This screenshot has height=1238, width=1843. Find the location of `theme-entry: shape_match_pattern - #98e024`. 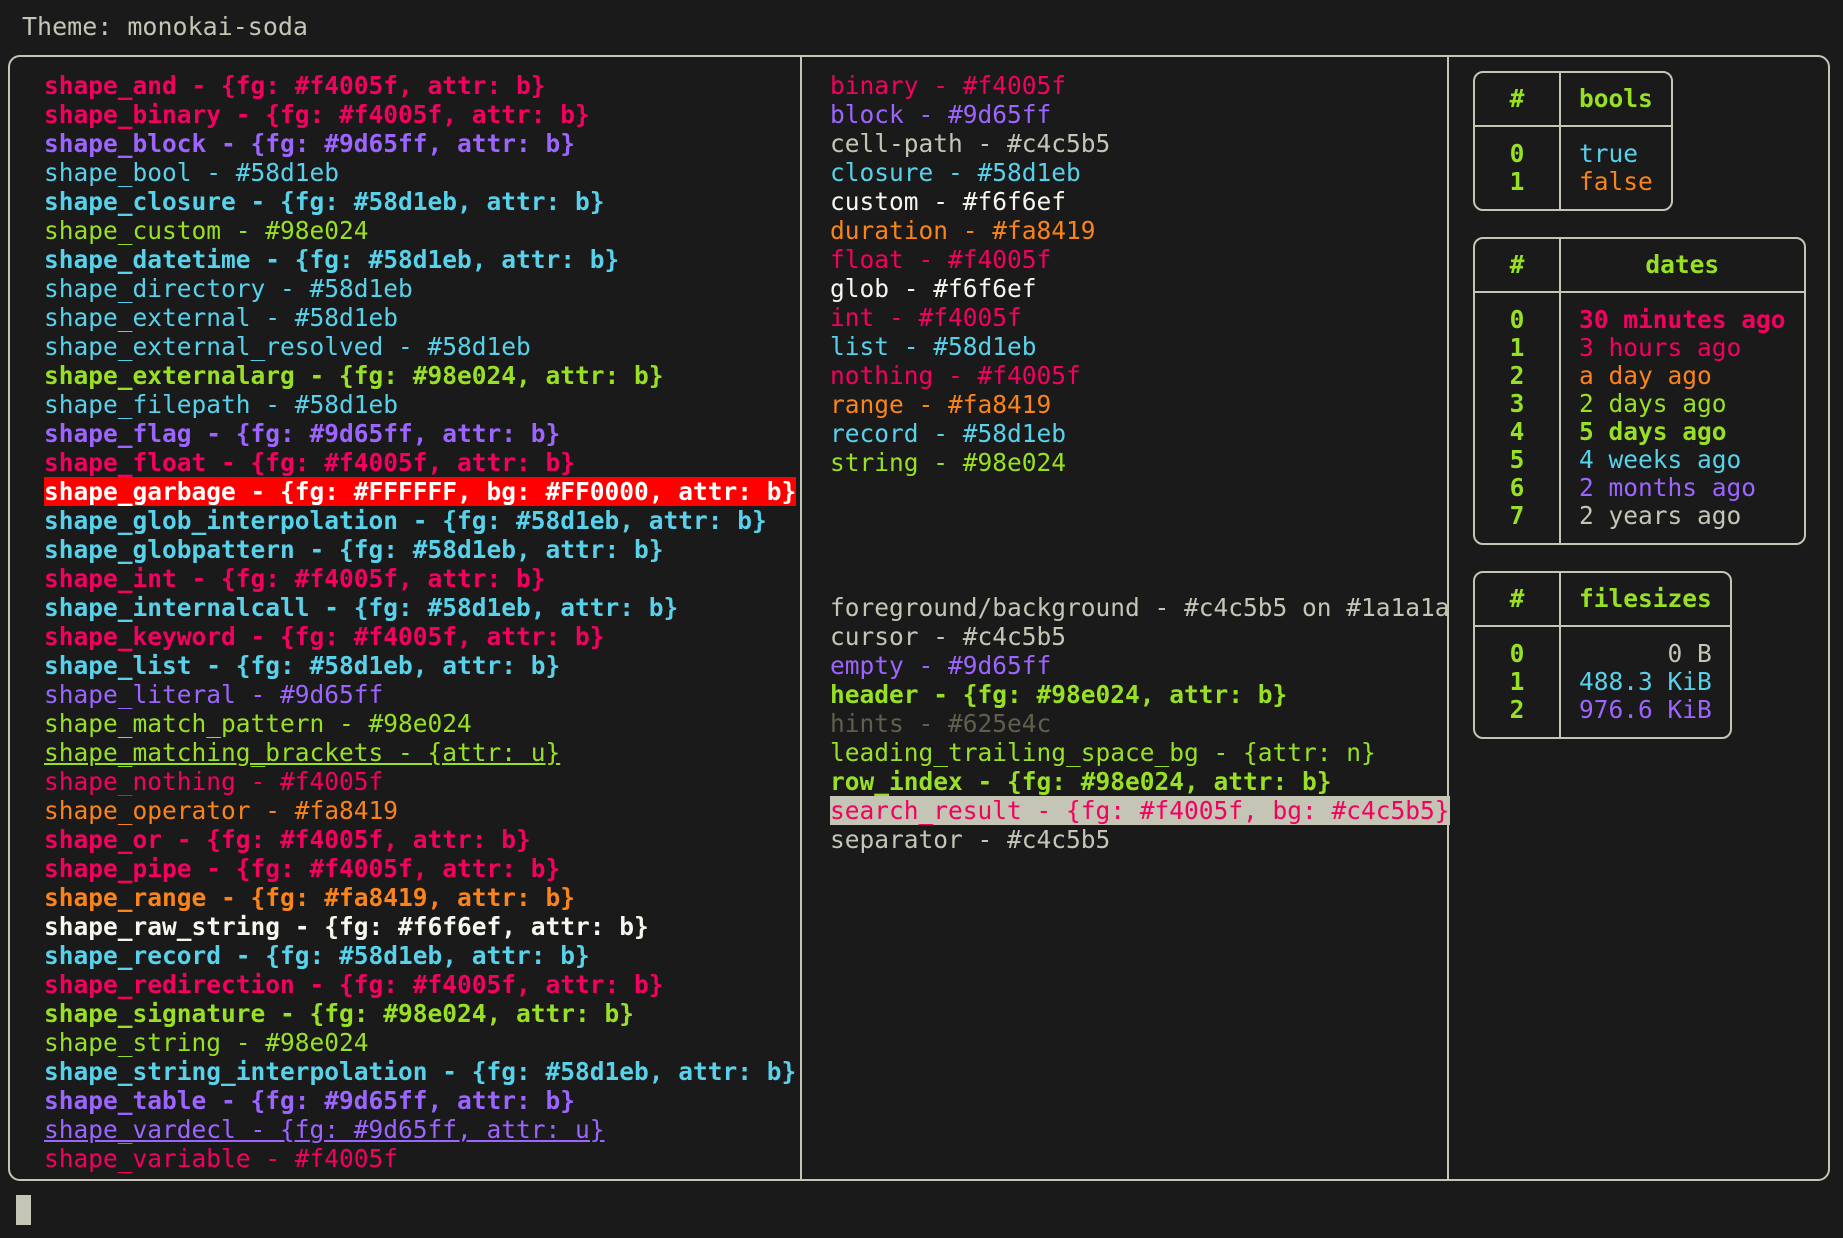

theme-entry: shape_match_pattern - #98e024 is located at coordinates (422, 723).